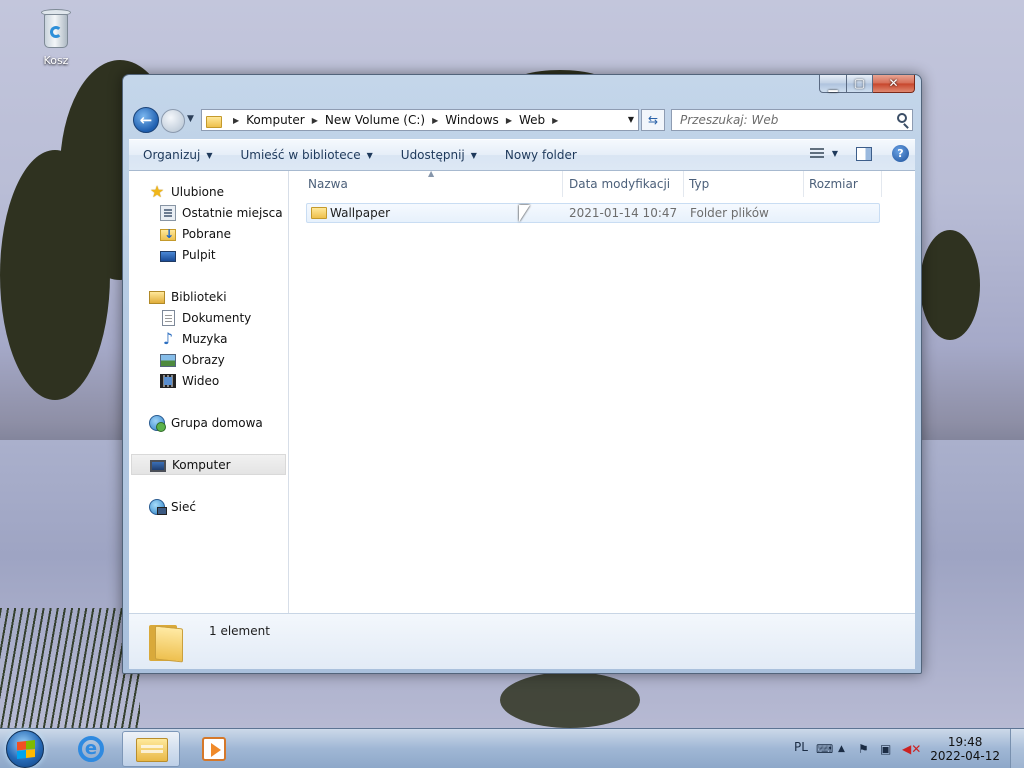 This screenshot has height=768, width=1024. Describe the element at coordinates (157, 297) in the screenshot. I see `libraries-icon` at that location.